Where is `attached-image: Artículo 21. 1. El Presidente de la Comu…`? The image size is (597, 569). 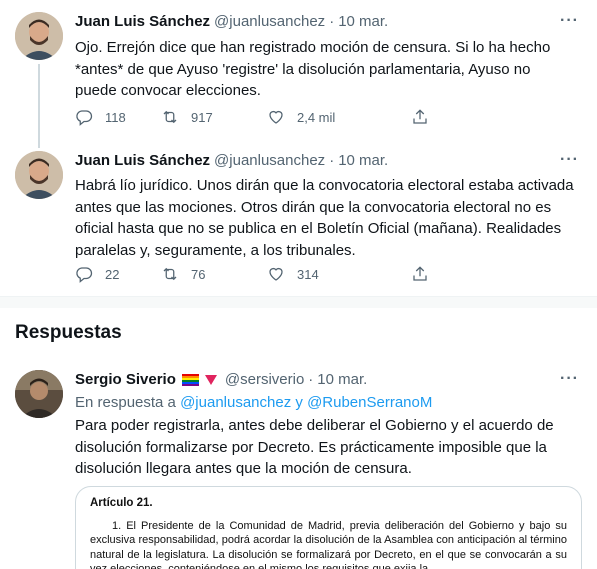 attached-image: Artículo 21. 1. El Presidente de la Comu… is located at coordinates (328, 527).